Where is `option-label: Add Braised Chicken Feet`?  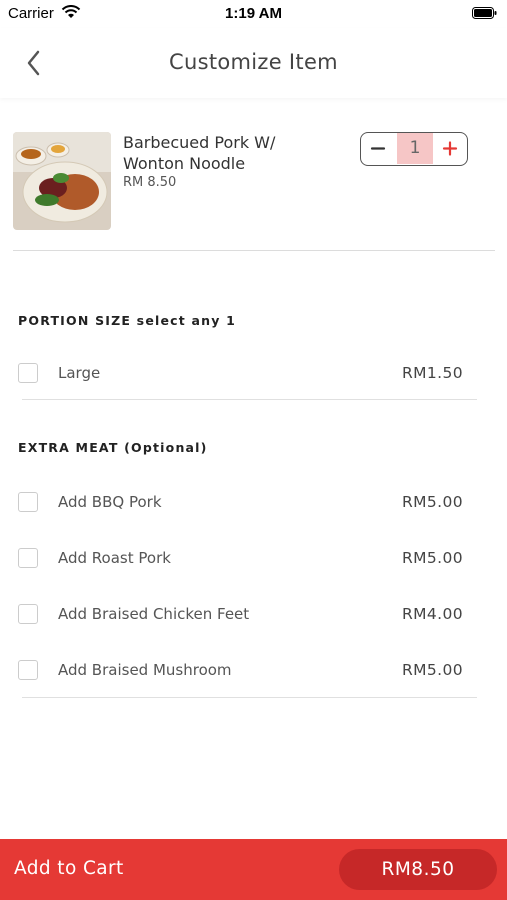 option-label: Add Braised Chicken Feet is located at coordinates (154, 614).